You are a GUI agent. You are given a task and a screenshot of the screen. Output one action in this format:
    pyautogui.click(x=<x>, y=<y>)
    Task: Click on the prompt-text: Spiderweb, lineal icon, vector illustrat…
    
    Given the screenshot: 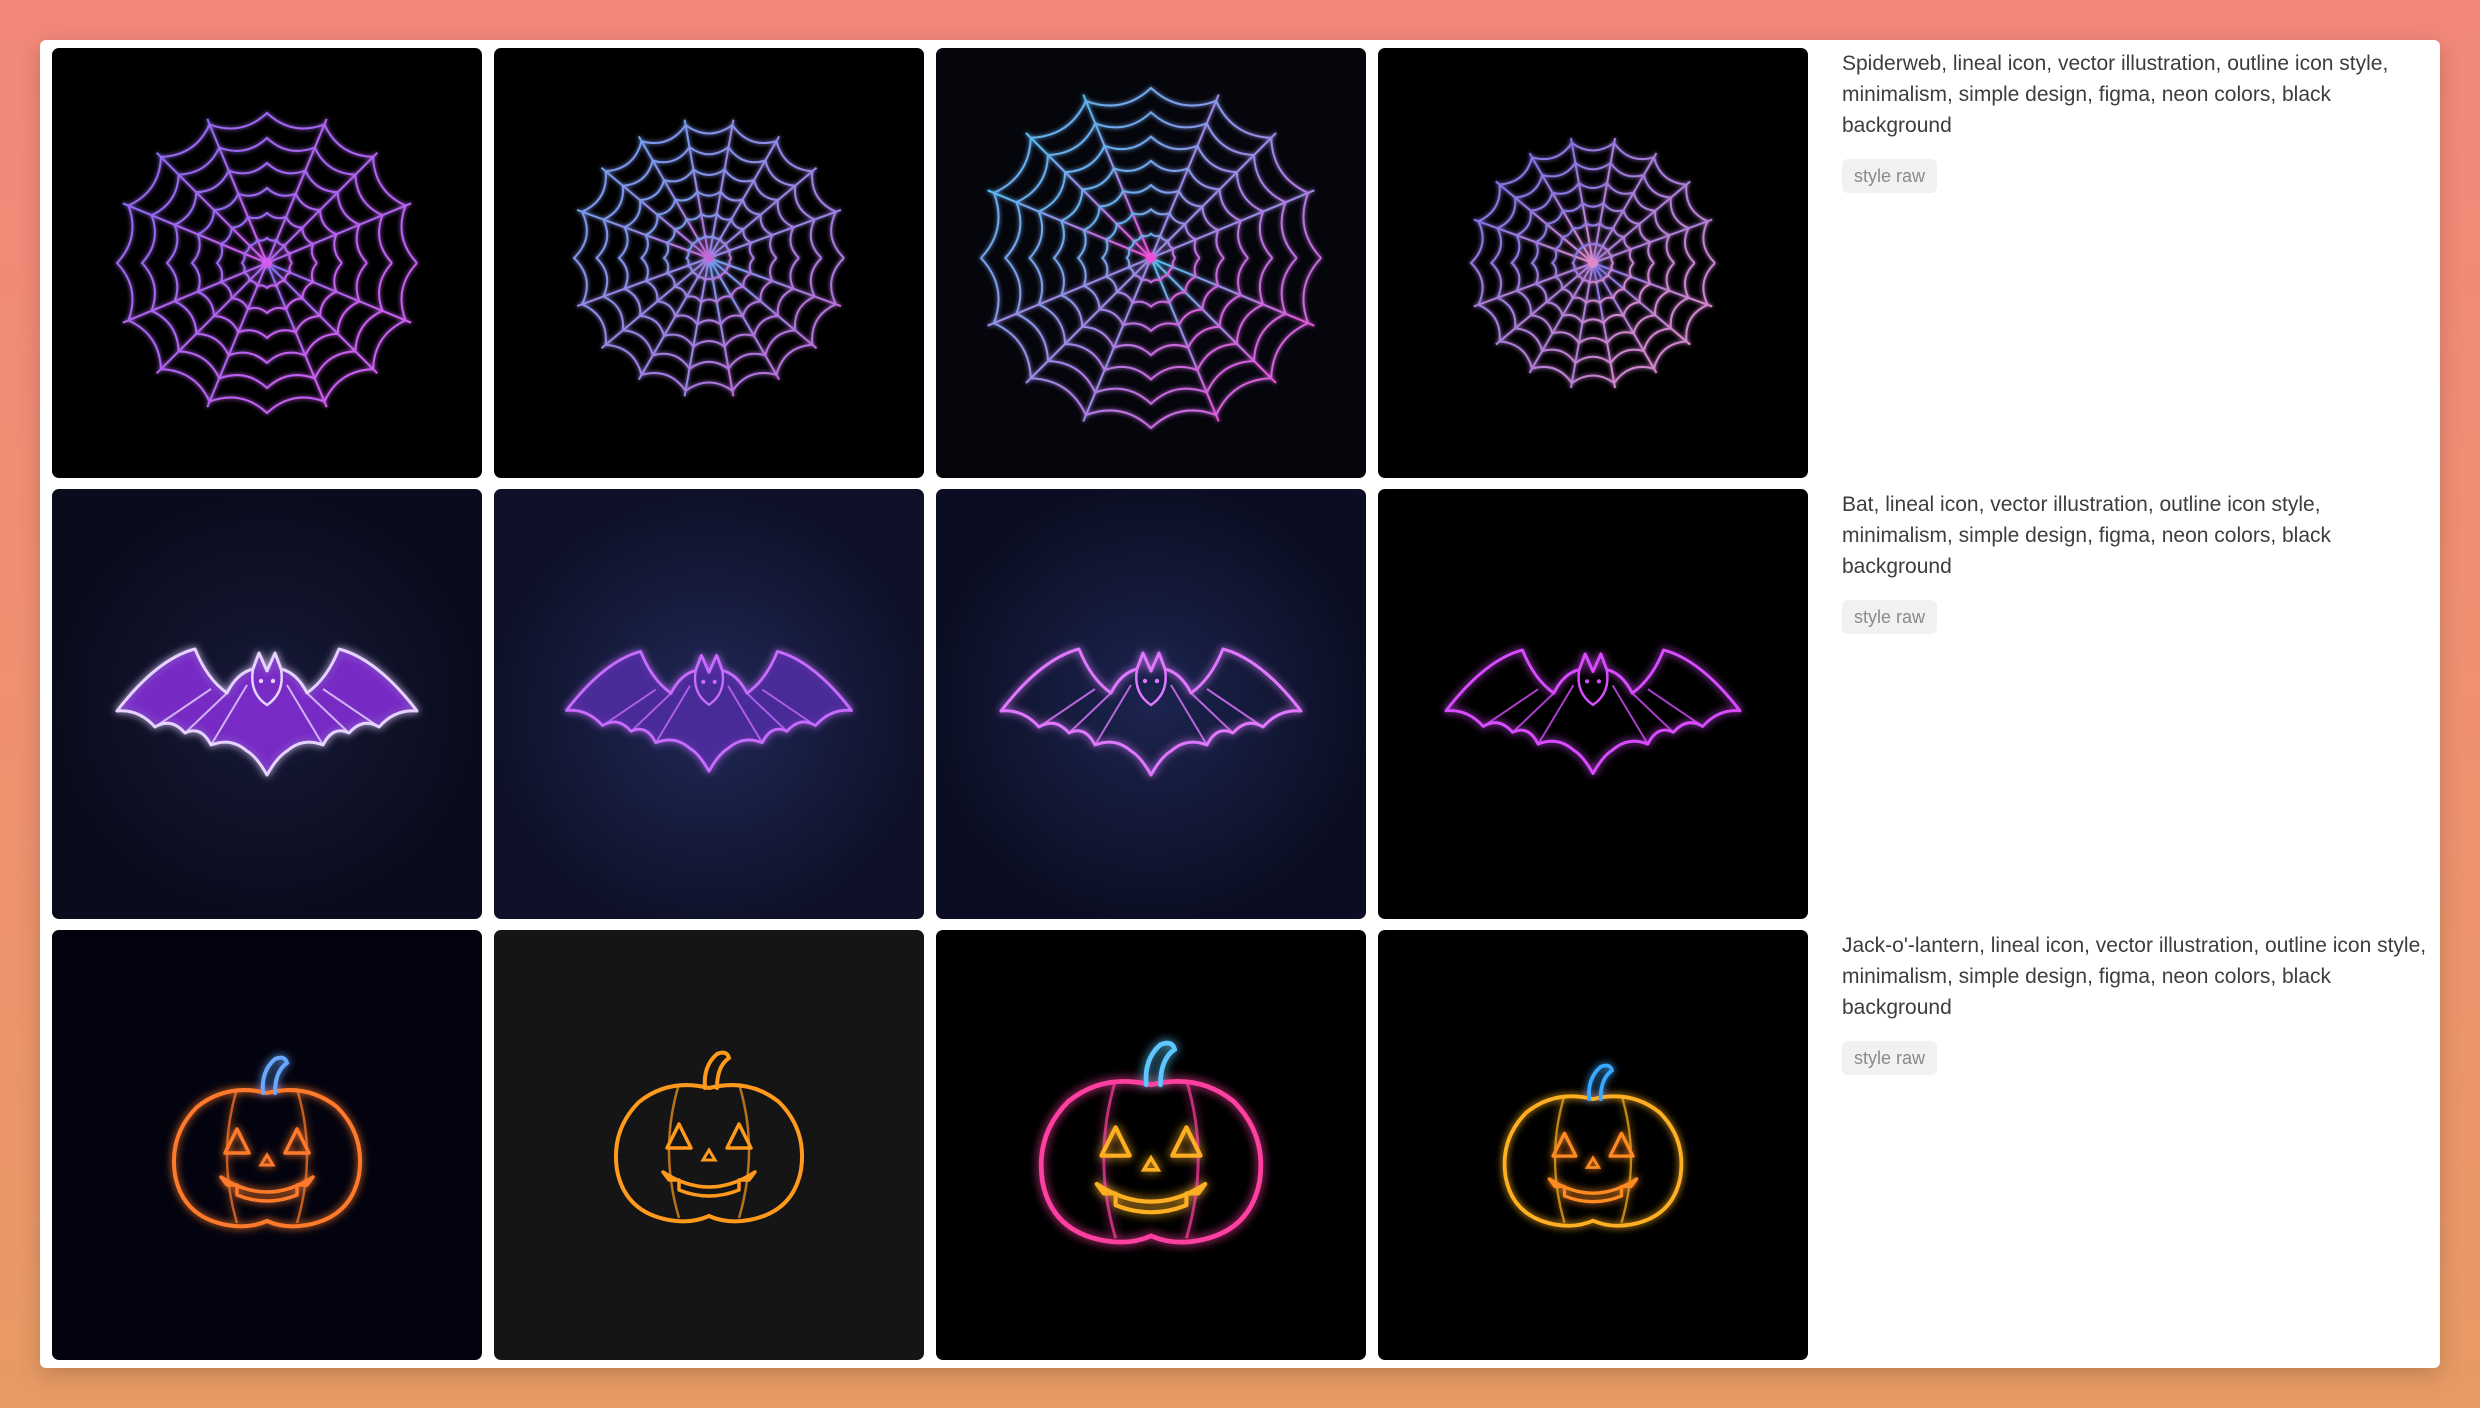 What is the action you would take?
    pyautogui.click(x=2115, y=94)
    